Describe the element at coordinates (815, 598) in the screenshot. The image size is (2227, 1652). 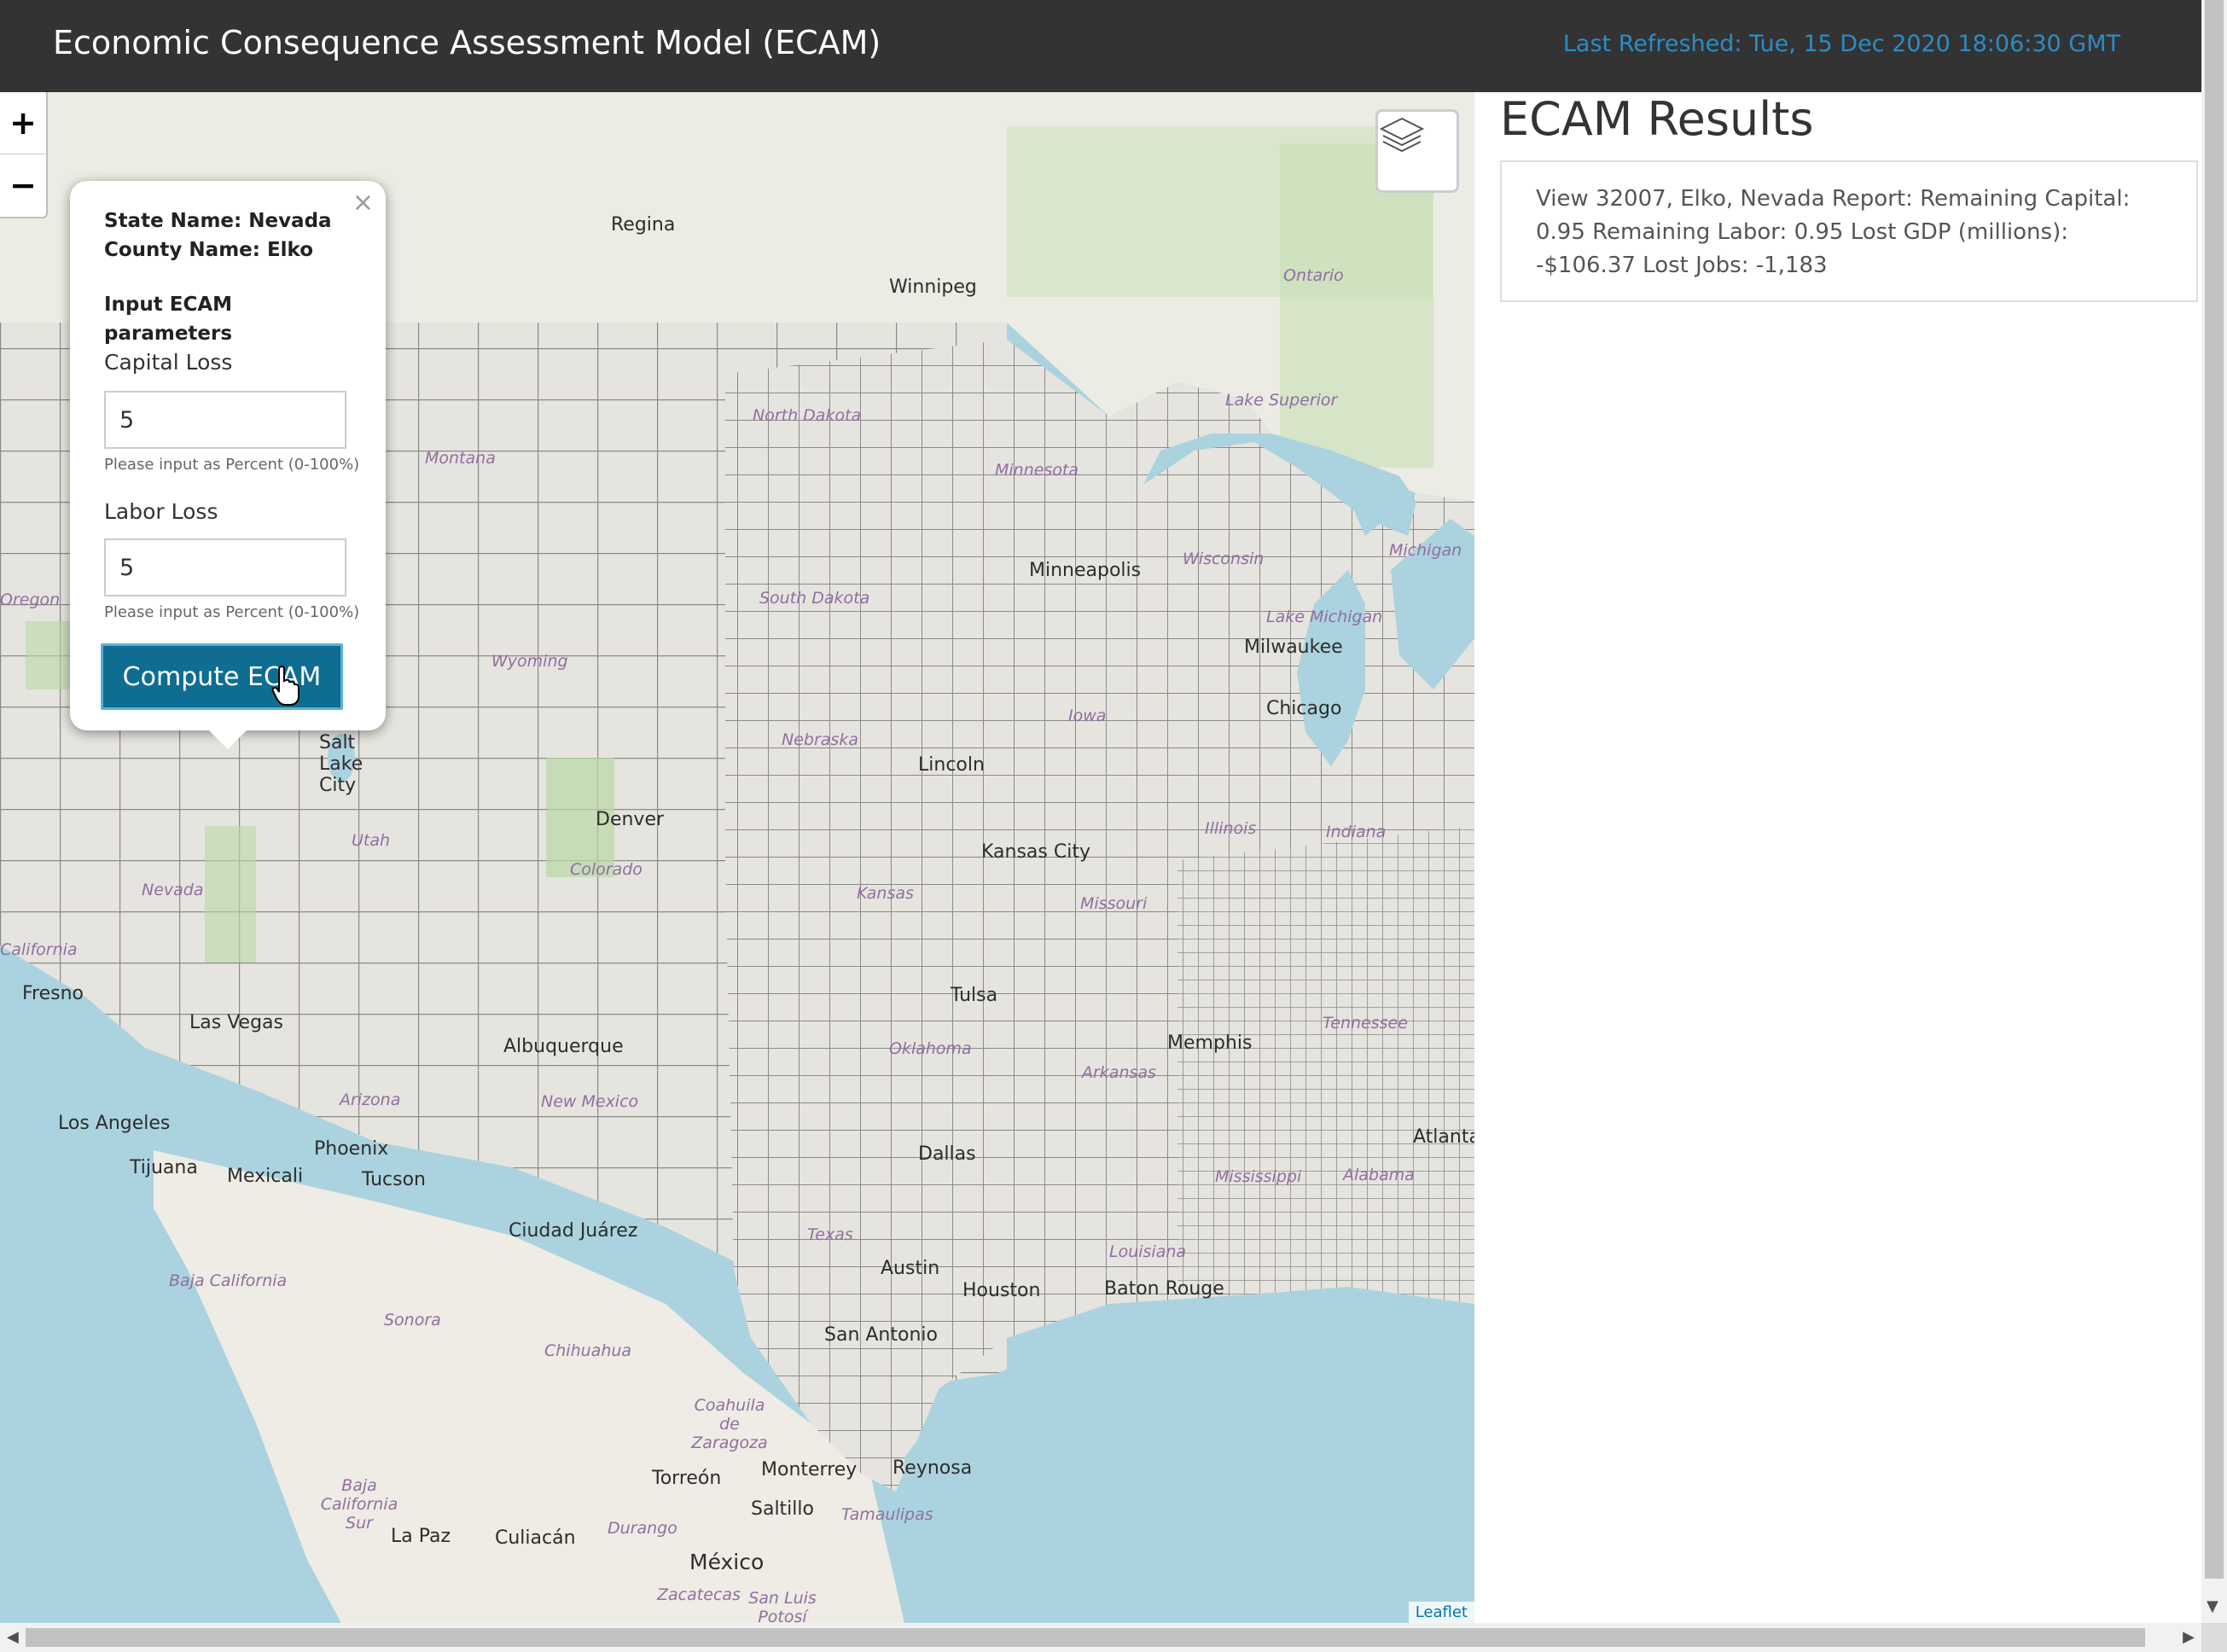
I see `map-label-region: South Dakota` at that location.